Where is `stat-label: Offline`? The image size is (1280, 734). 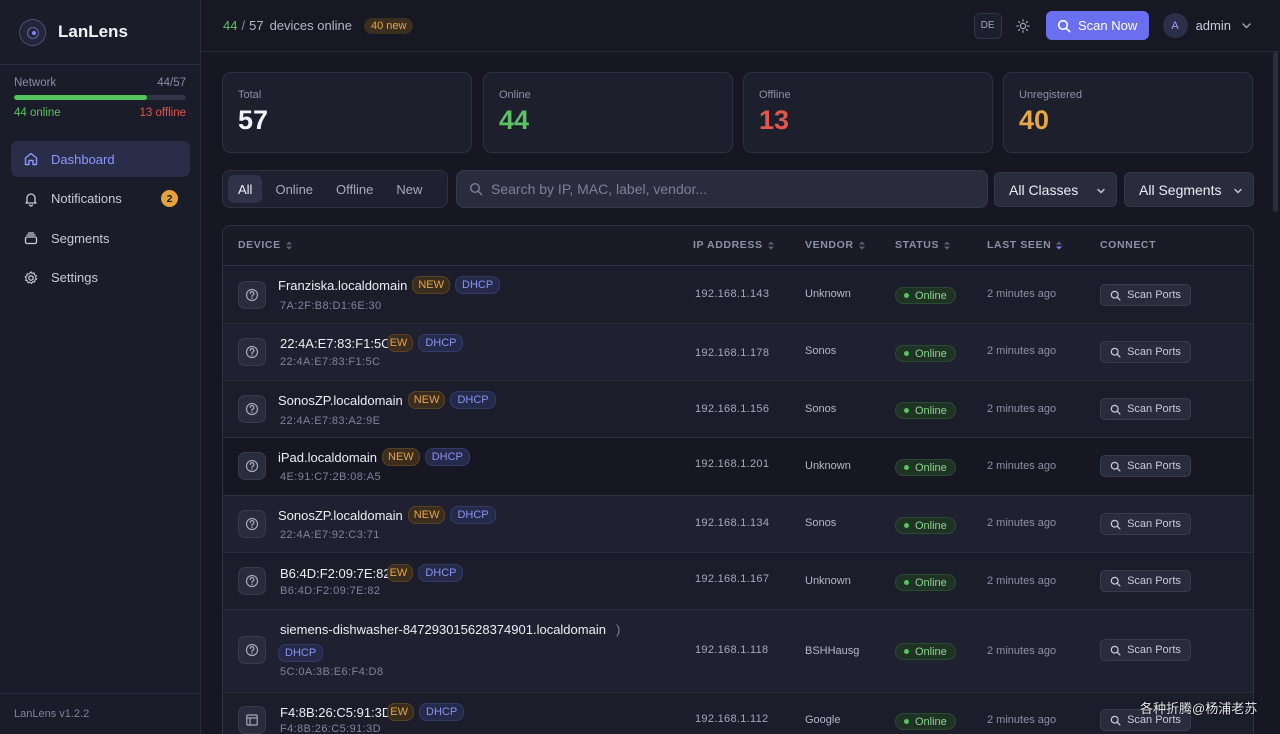 stat-label: Offline is located at coordinates (775, 95).